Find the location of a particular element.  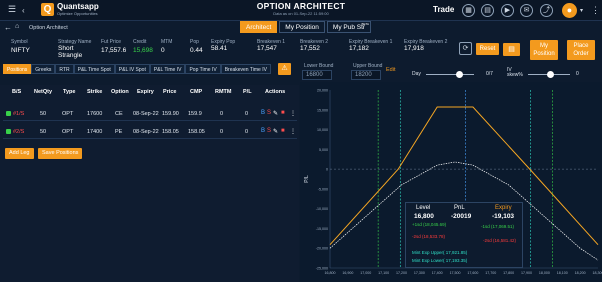

alert-triangle-icon: ⚠ is located at coordinates (284, 69).